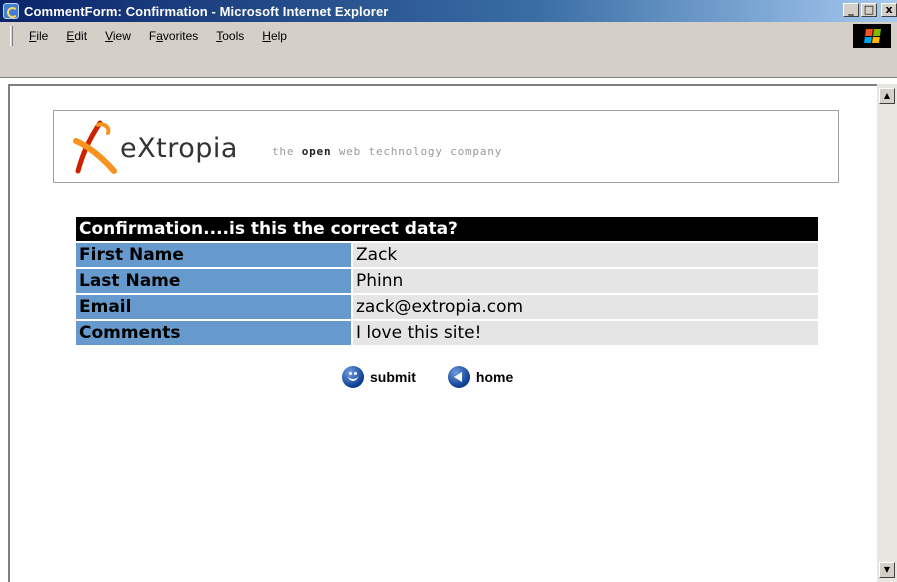 This screenshot has width=897, height=582. What do you see at coordinates (213, 307) in the screenshot?
I see `field-label-email: Email` at bounding box center [213, 307].